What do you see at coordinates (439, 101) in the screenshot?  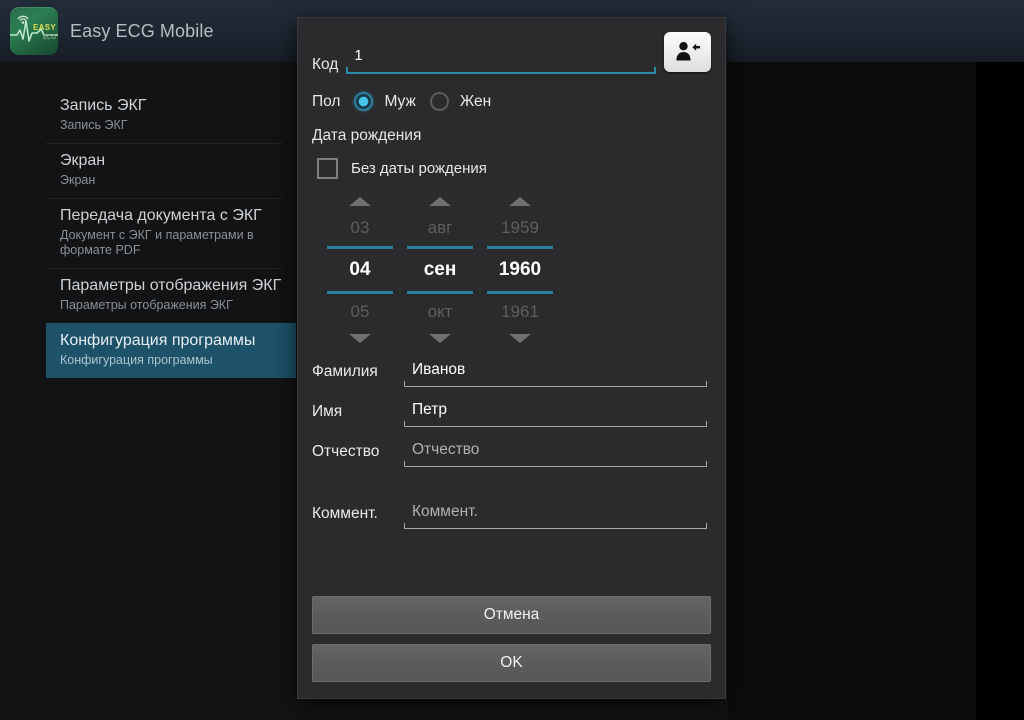 I see `gender-radio-female` at bounding box center [439, 101].